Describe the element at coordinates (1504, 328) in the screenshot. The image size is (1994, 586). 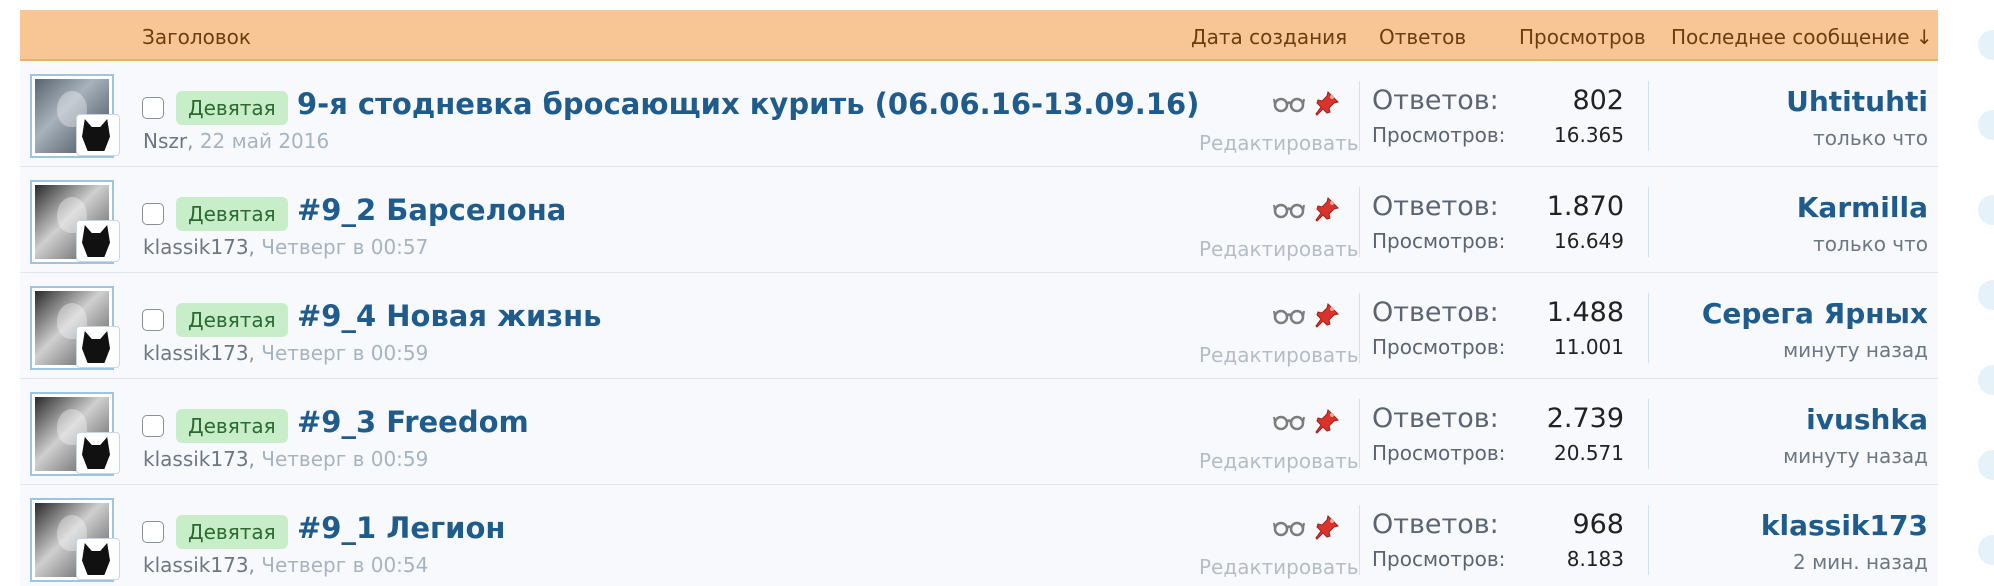
I see `thread-stats: Ответов: 1.488 Просмотров: 11.001` at that location.